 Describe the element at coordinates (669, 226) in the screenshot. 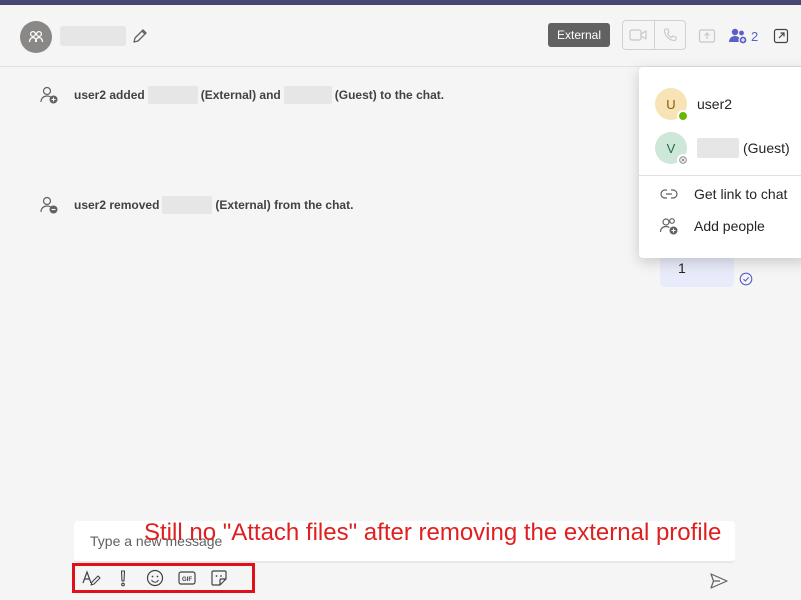

I see `add-people-icon` at that location.